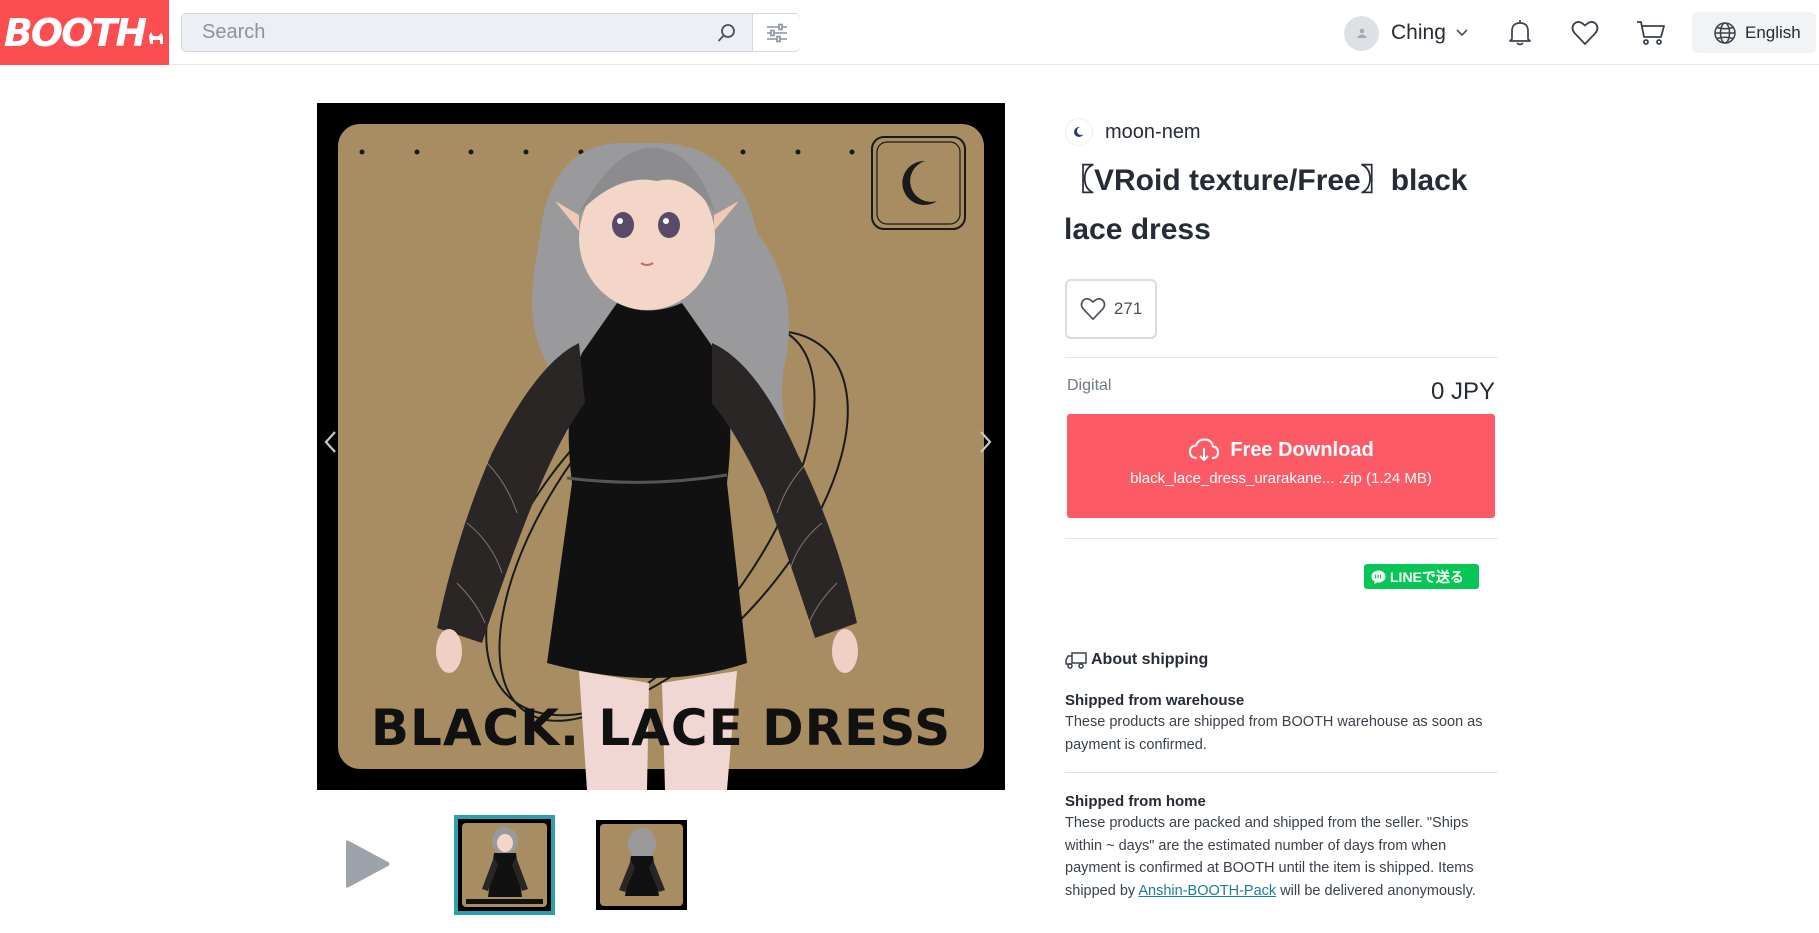 This screenshot has width=1819, height=933. I want to click on user-icon, so click(1361, 33).